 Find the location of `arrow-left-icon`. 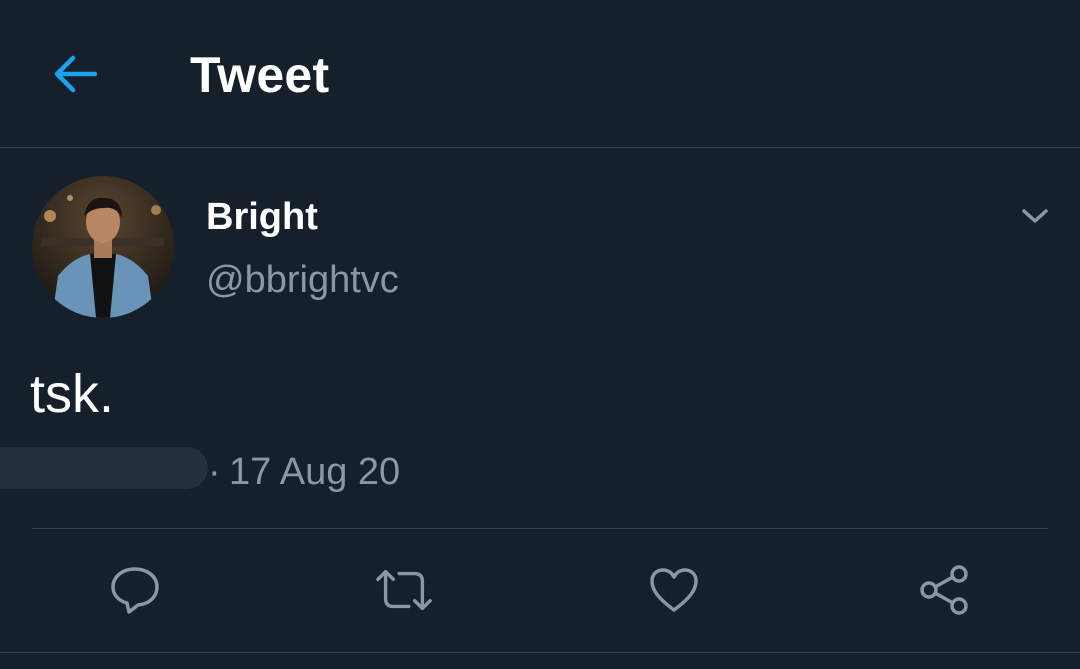

arrow-left-icon is located at coordinates (75, 74).